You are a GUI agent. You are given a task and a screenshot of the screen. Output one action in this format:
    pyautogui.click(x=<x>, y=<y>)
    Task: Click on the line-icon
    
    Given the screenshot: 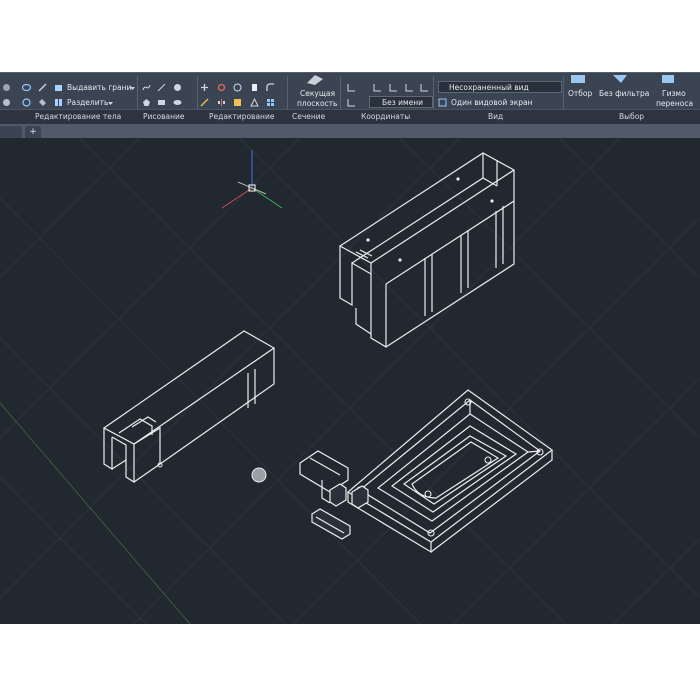 What is the action you would take?
    pyautogui.click(x=161, y=87)
    